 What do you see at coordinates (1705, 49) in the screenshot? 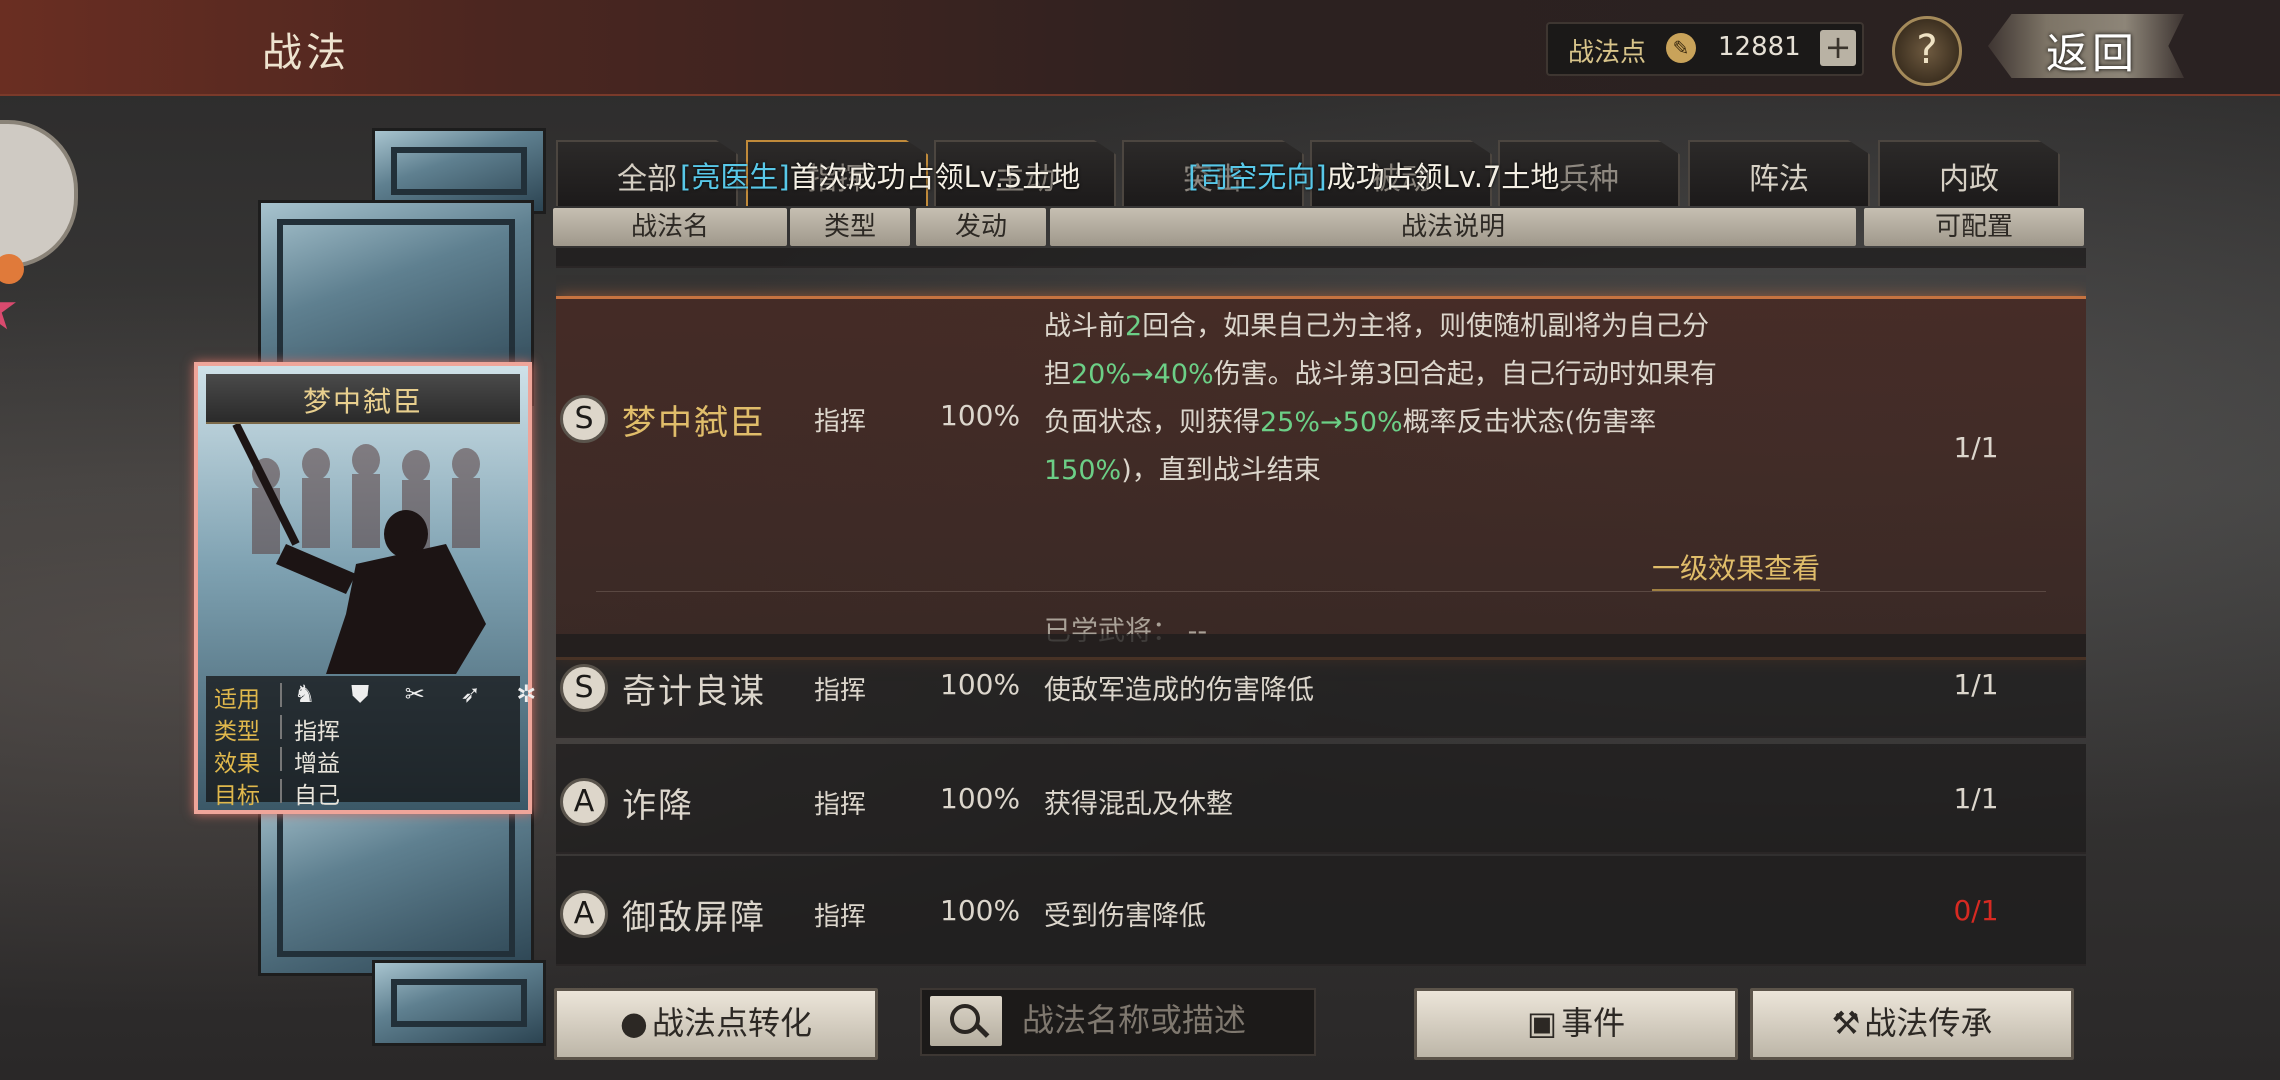
I see `skill-points-display: 战法点 ✎ 12881 +` at bounding box center [1705, 49].